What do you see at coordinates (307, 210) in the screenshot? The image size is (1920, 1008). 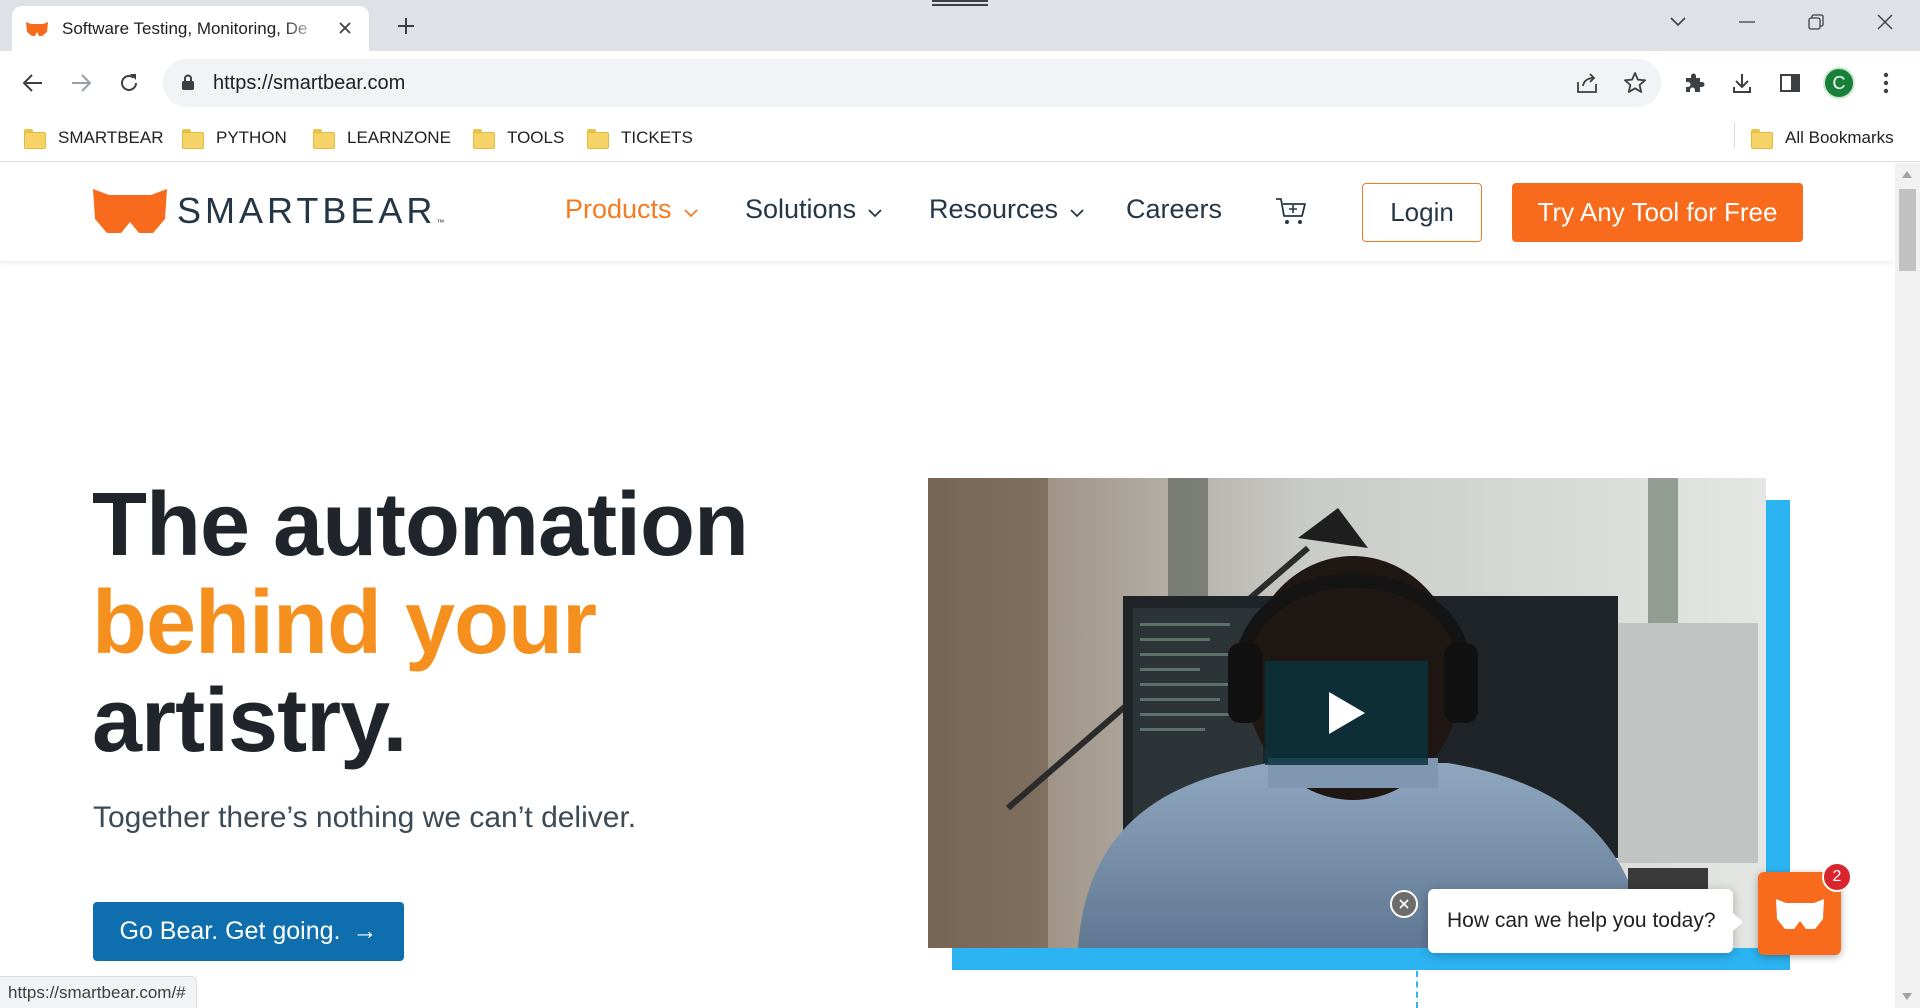 I see `logo-wordmark: SMARTBEAR` at bounding box center [307, 210].